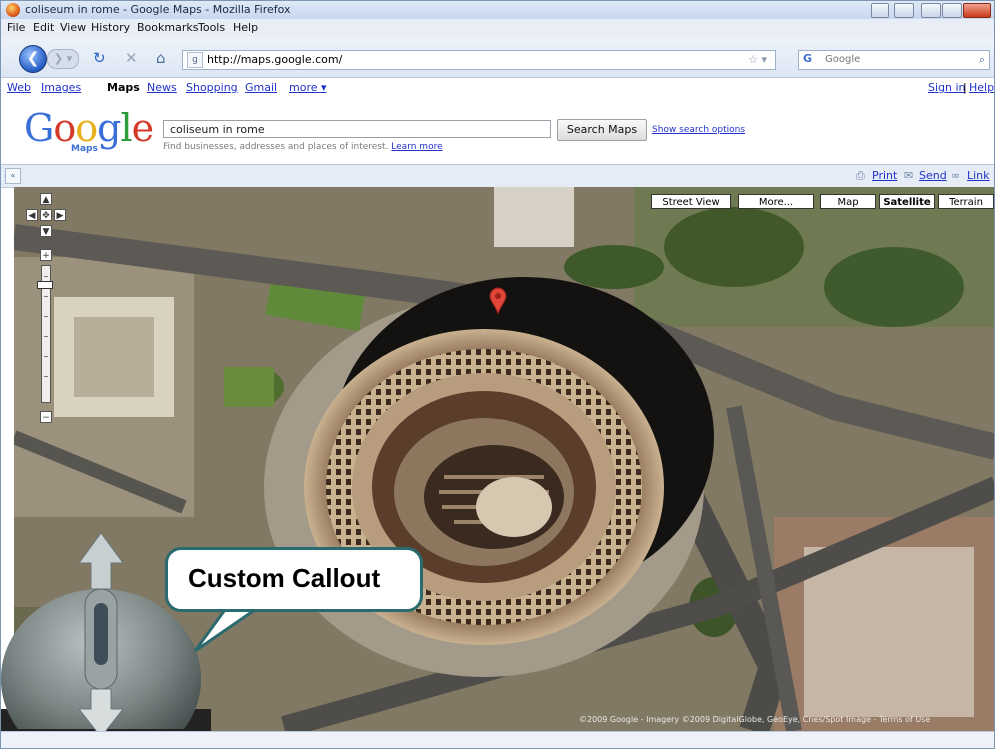 The image size is (995, 749). I want to click on logo-letter: g, so click(109, 128).